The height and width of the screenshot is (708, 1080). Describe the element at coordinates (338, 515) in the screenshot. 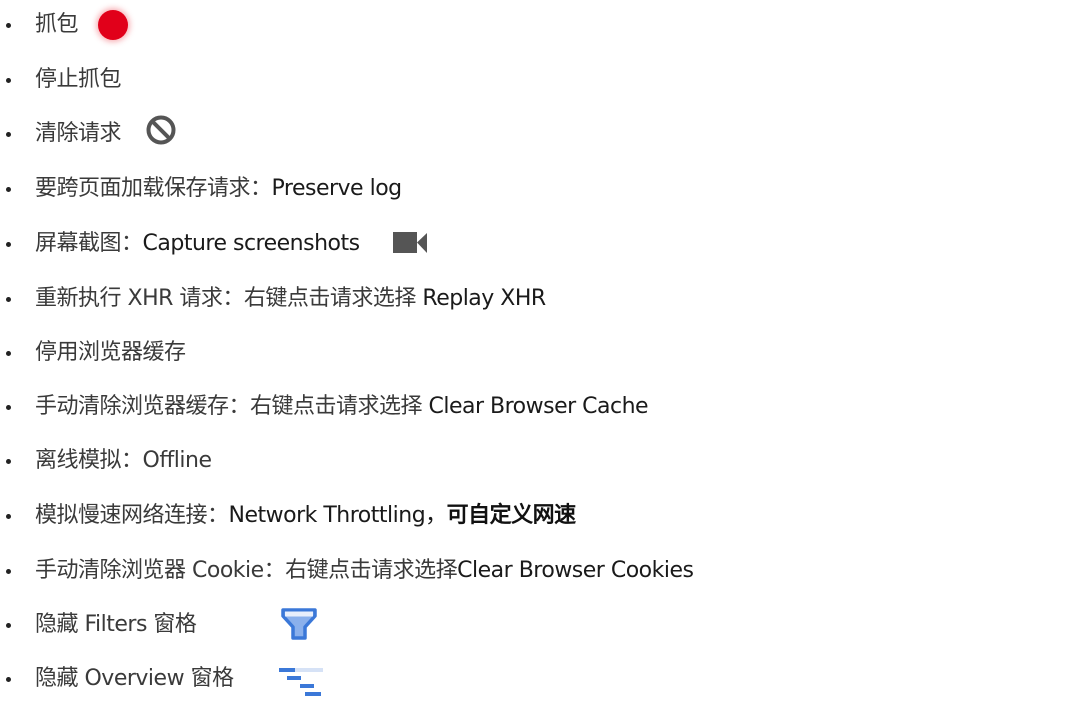

I see `item-text-en: Network Throttling，` at that location.